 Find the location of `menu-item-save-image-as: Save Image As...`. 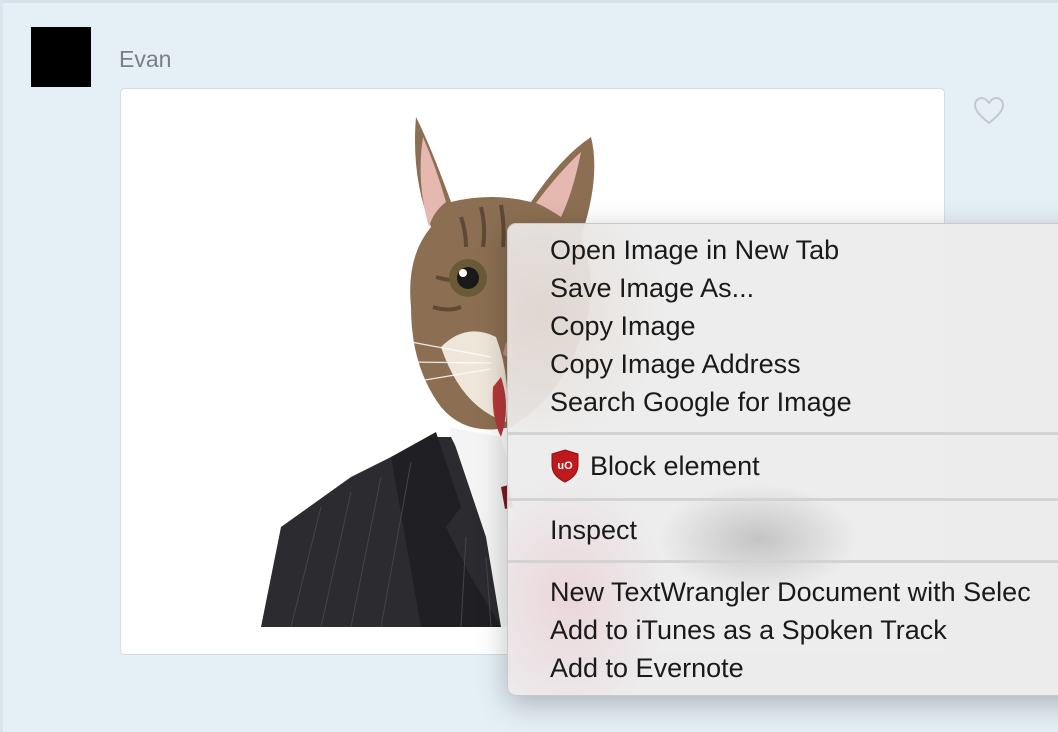

menu-item-save-image-as: Save Image As... is located at coordinates (652, 288).